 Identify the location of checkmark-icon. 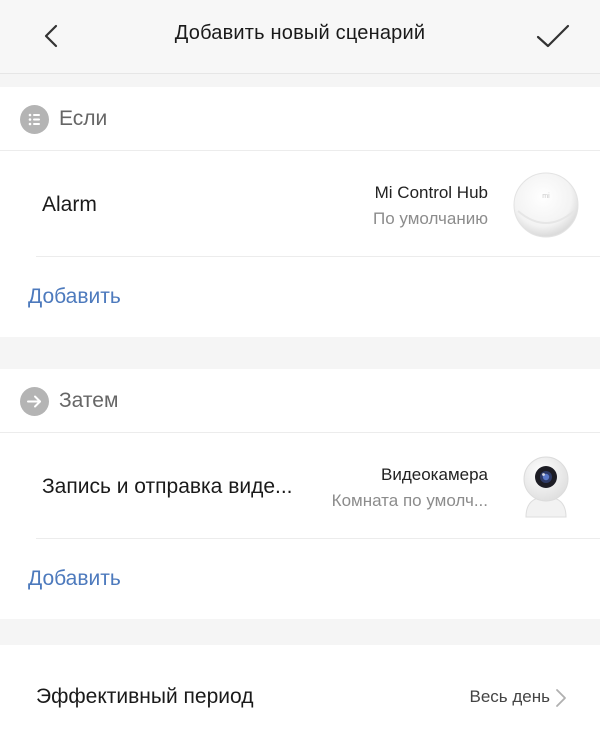
(553, 36).